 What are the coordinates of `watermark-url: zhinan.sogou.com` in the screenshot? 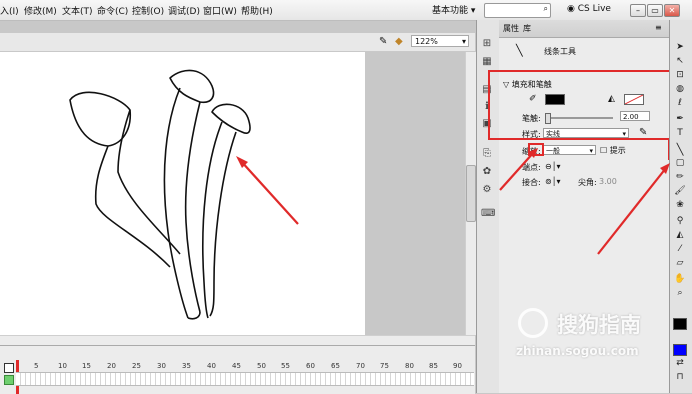 It's located at (577, 351).